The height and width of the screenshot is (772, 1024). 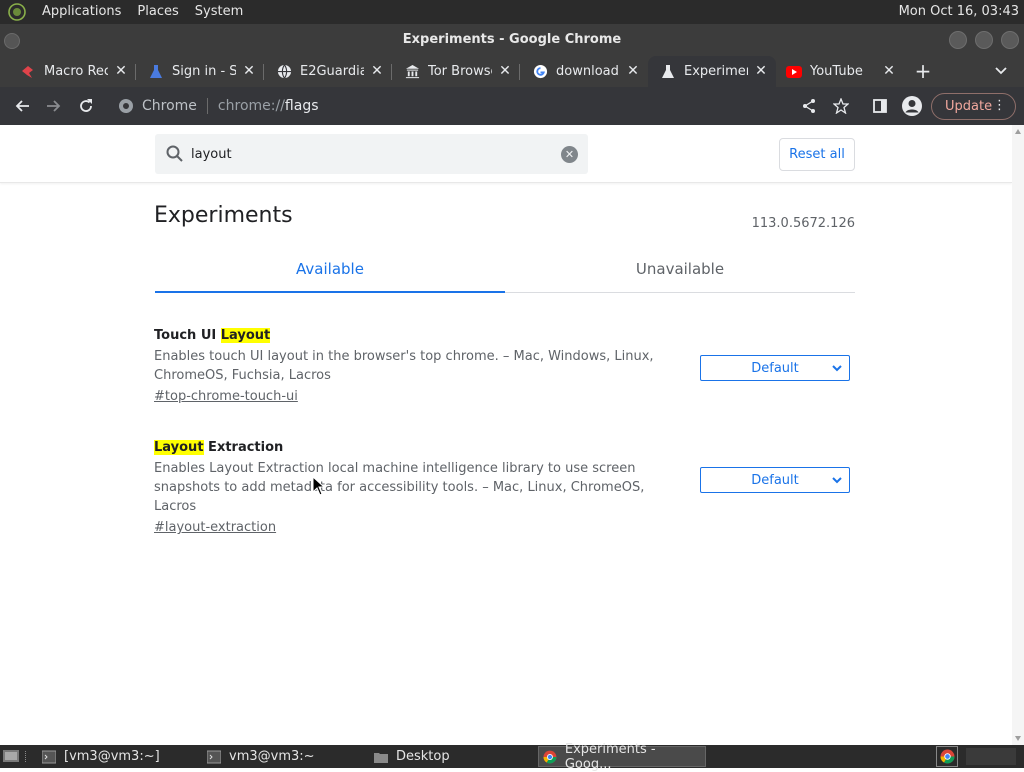 I want to click on flags-header: ✕ Reset all, so click(x=506, y=154).